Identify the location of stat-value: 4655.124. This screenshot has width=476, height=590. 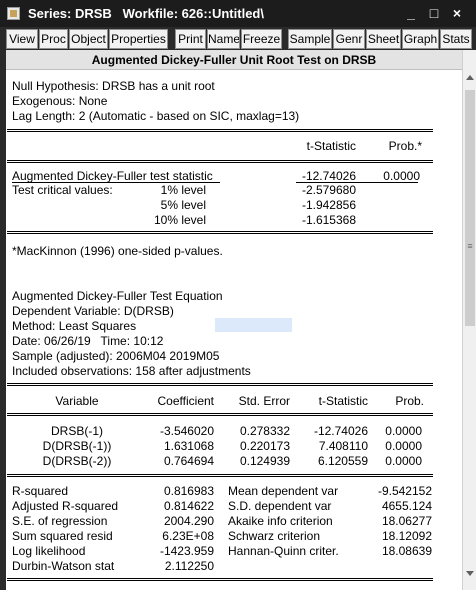
(406, 506).